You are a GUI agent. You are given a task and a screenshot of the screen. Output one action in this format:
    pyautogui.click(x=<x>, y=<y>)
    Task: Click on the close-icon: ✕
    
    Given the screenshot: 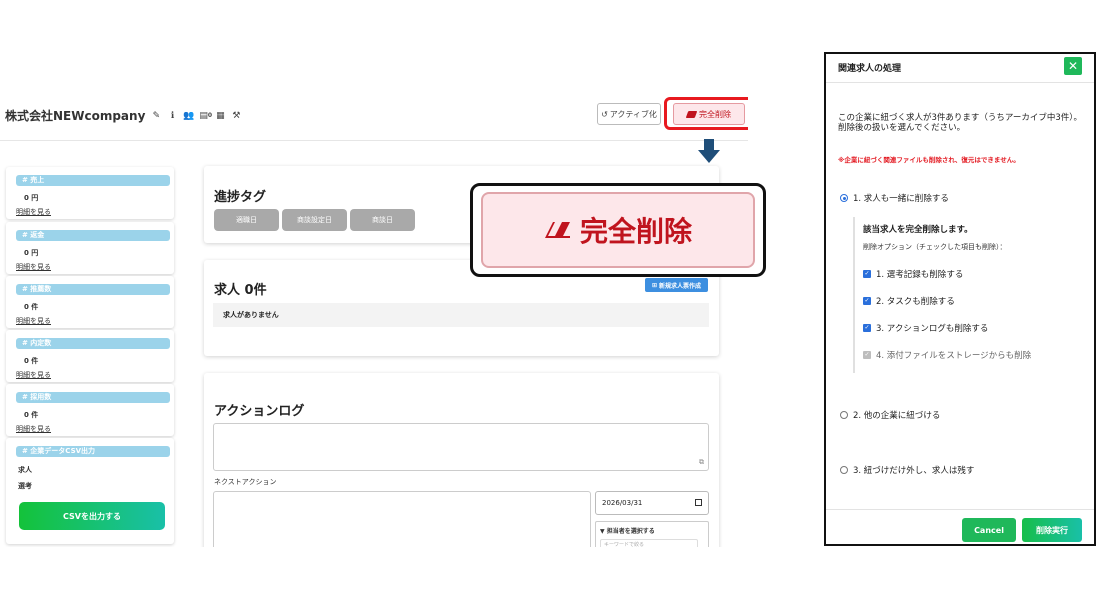 What is the action you would take?
    pyautogui.click(x=1073, y=66)
    